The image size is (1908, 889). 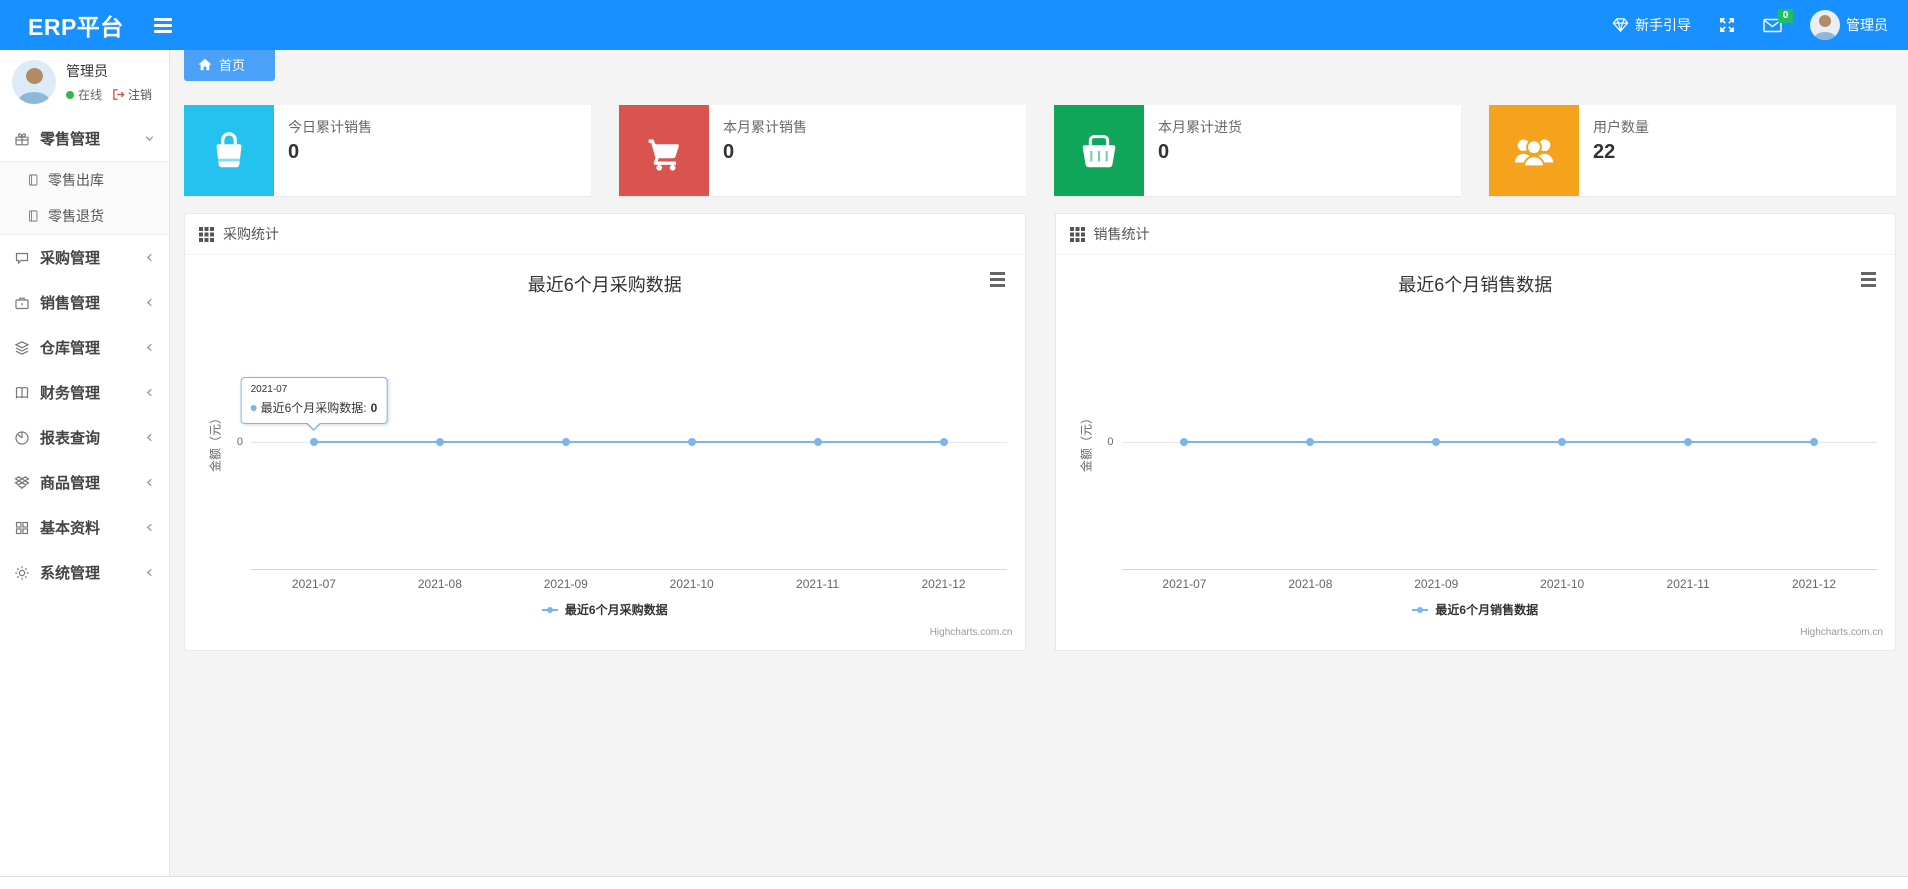 What do you see at coordinates (84, 527) in the screenshot?
I see `sidebar-item-basic-data: 基本资料` at bounding box center [84, 527].